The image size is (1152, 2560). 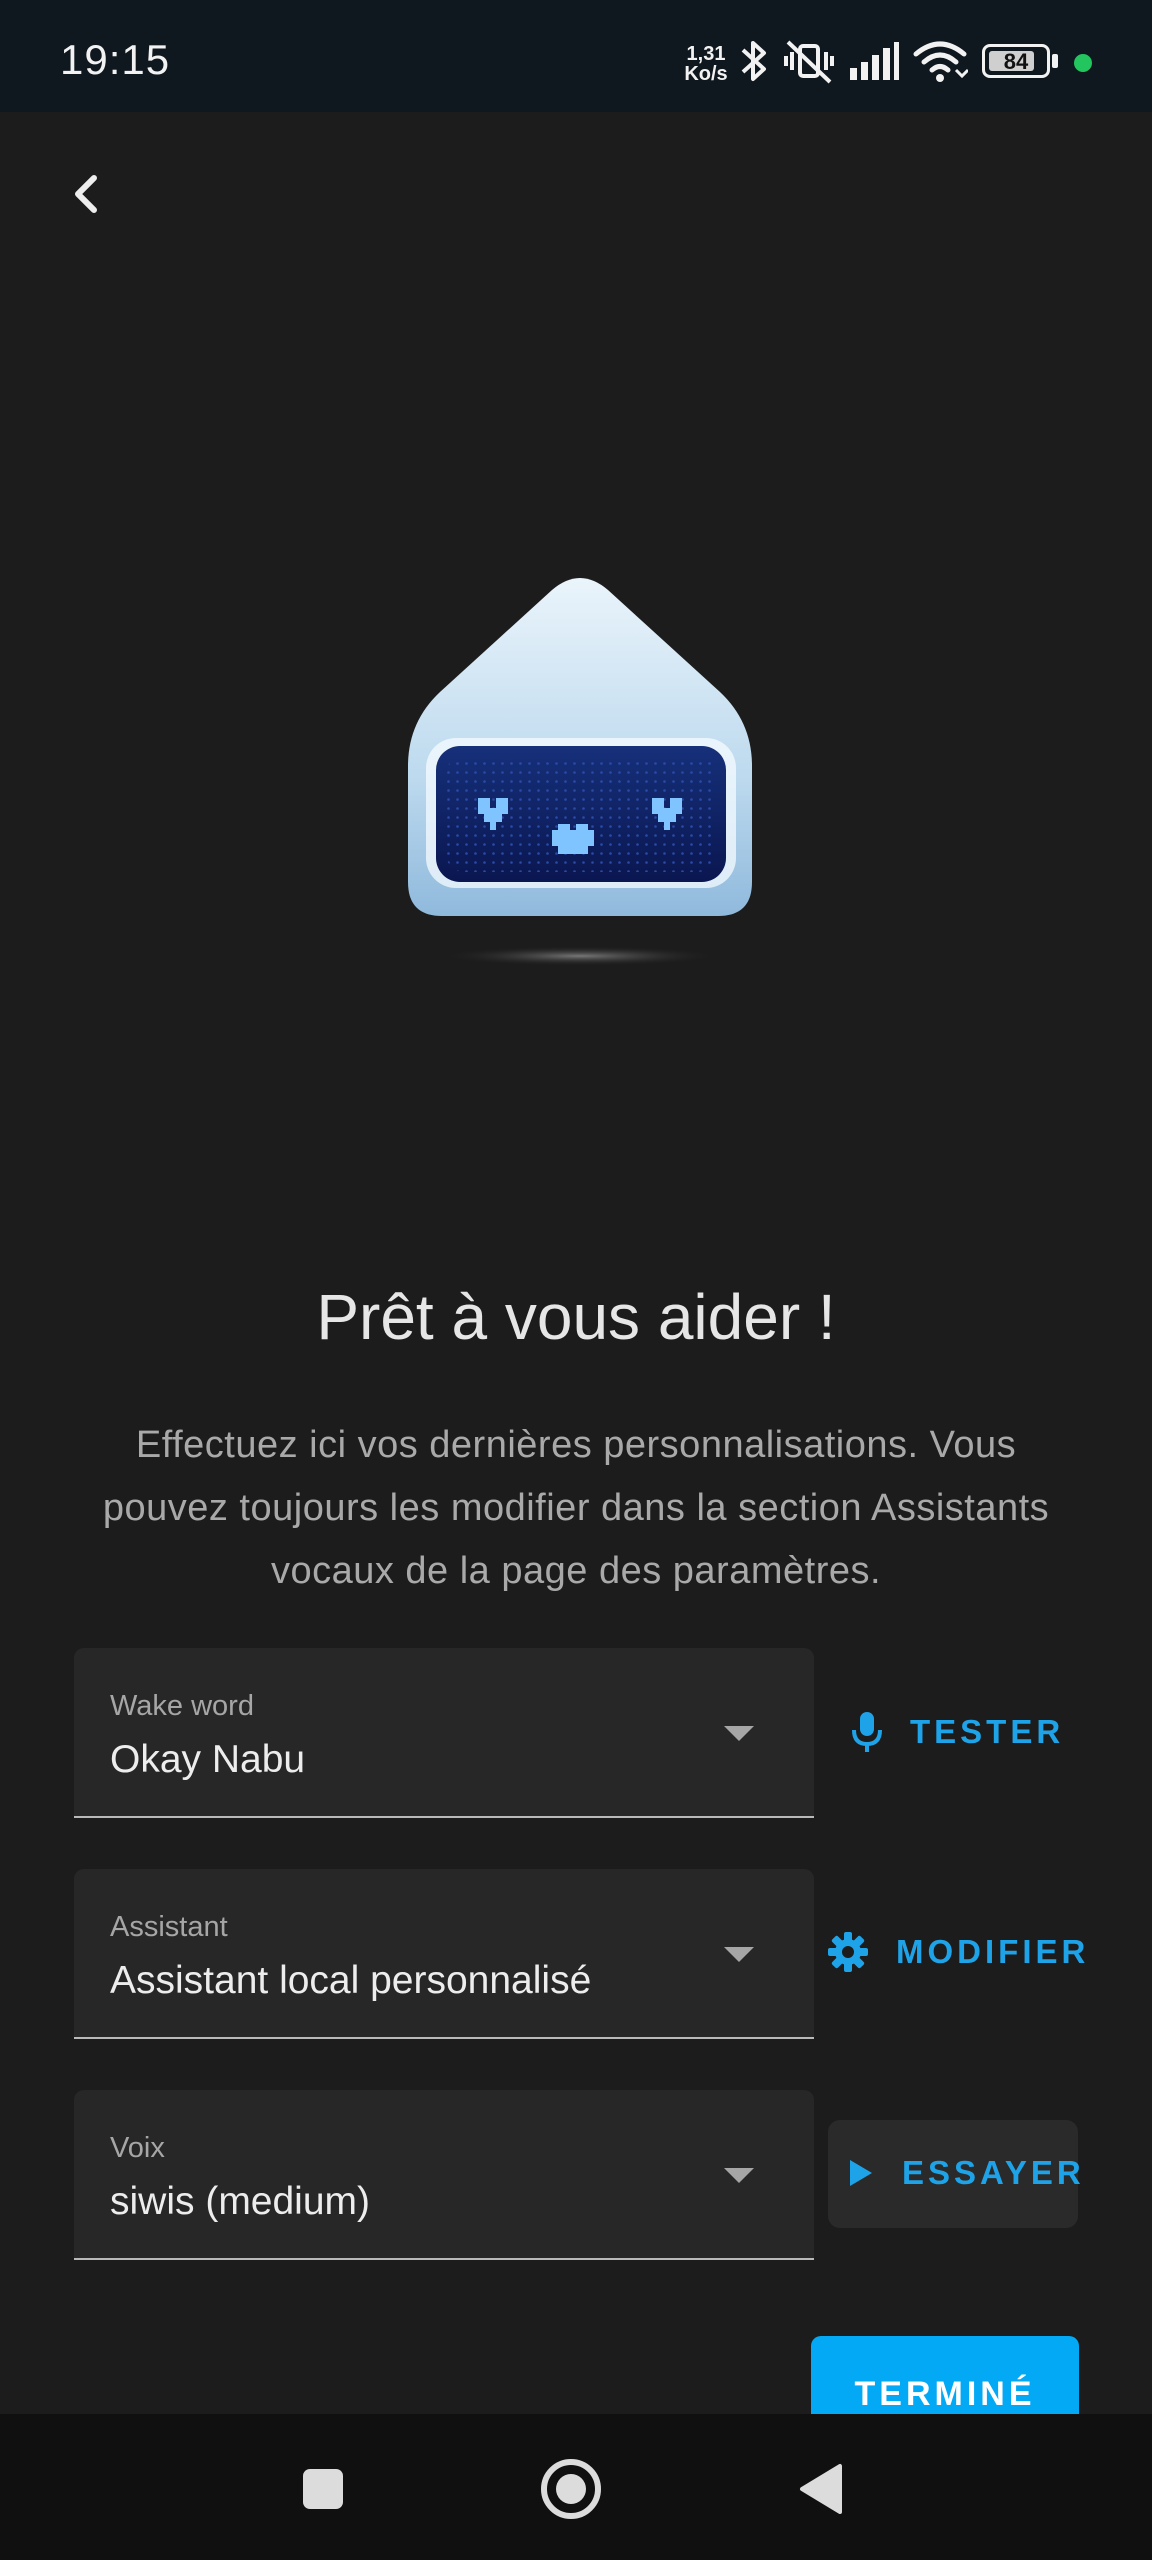 What do you see at coordinates (867, 1732) in the screenshot?
I see `microphone-icon` at bounding box center [867, 1732].